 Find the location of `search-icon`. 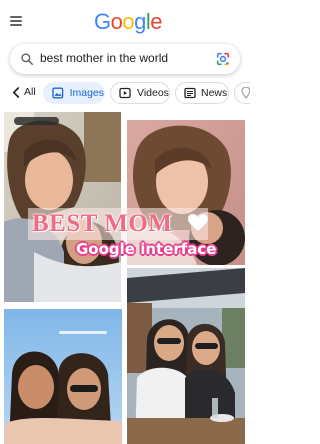

search-icon is located at coordinates (27, 59).